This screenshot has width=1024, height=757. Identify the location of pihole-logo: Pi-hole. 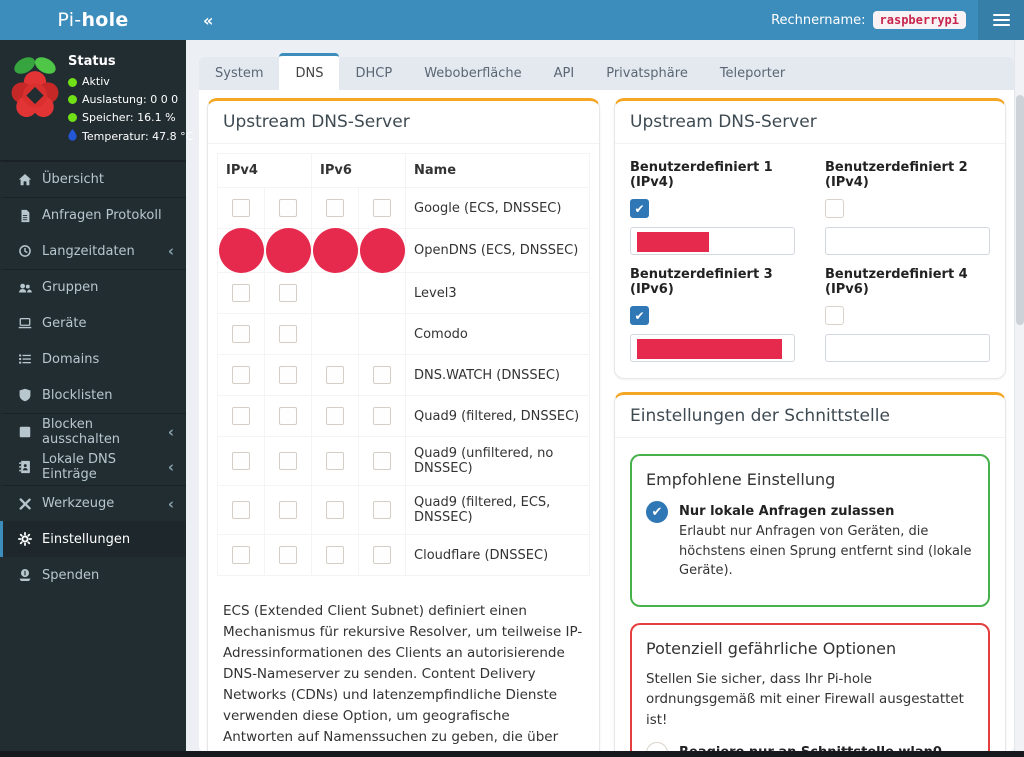
(93, 20).